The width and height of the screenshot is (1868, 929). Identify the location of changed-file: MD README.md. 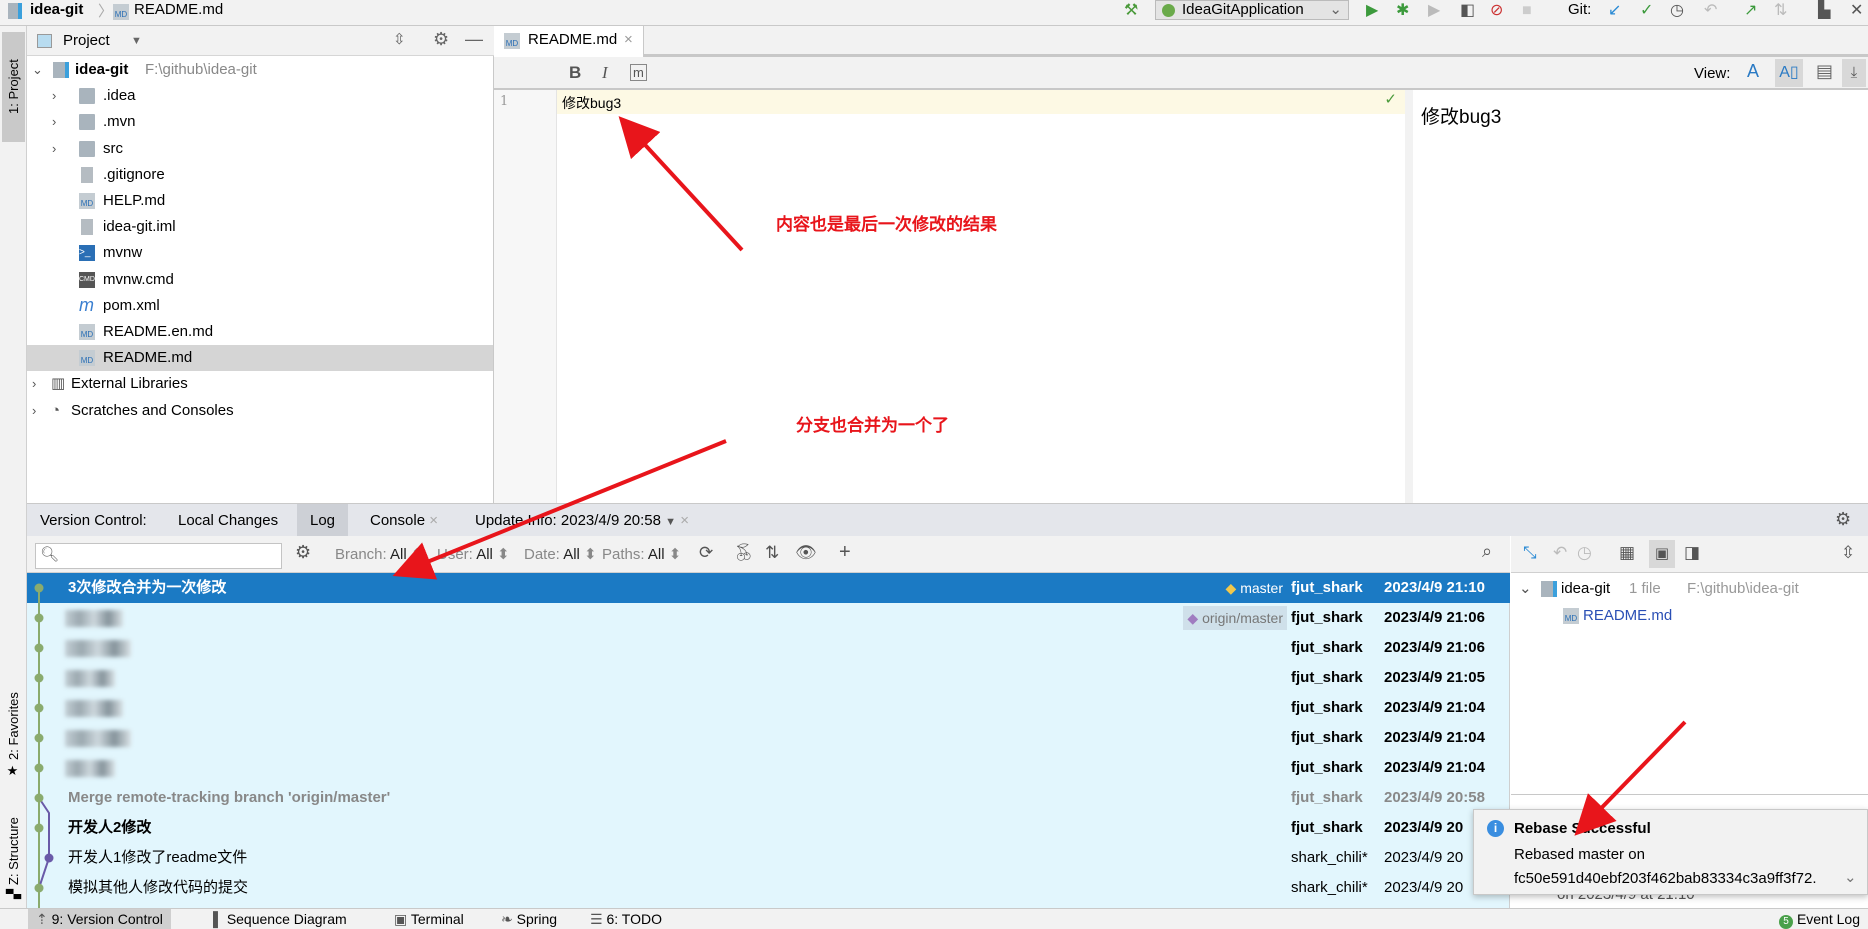
(1689, 616).